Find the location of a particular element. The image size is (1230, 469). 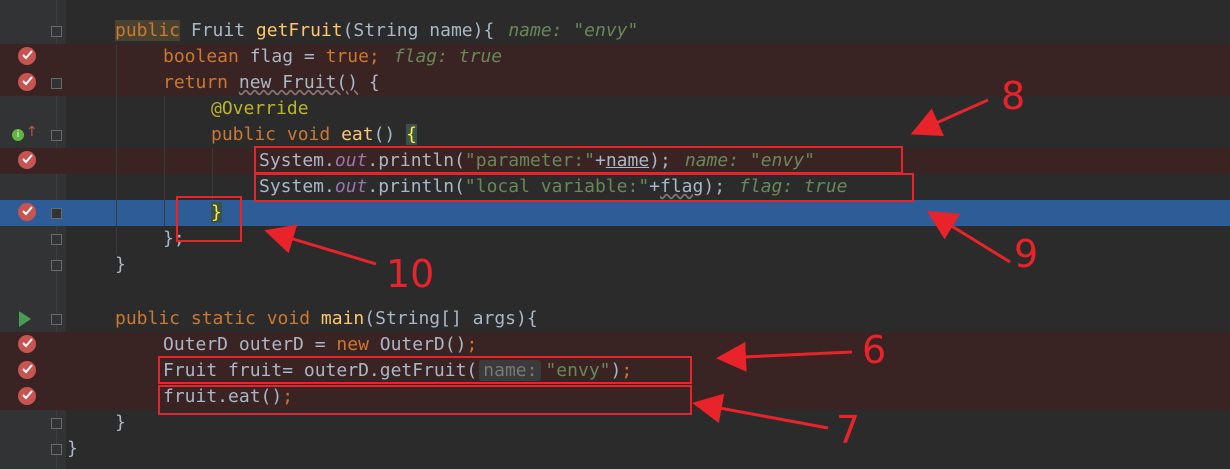

annotation-number-8: 8 is located at coordinates (1013, 96).